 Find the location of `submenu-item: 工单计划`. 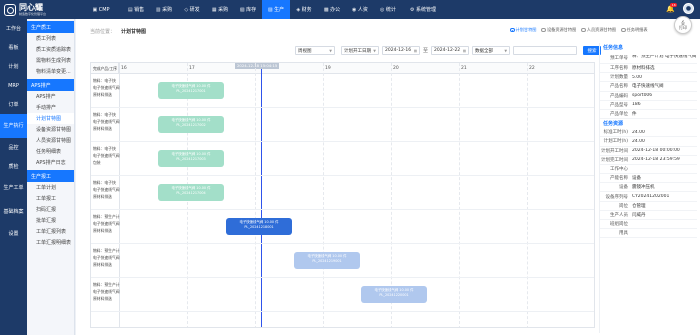

submenu-item: 工单计划 is located at coordinates (50, 187).